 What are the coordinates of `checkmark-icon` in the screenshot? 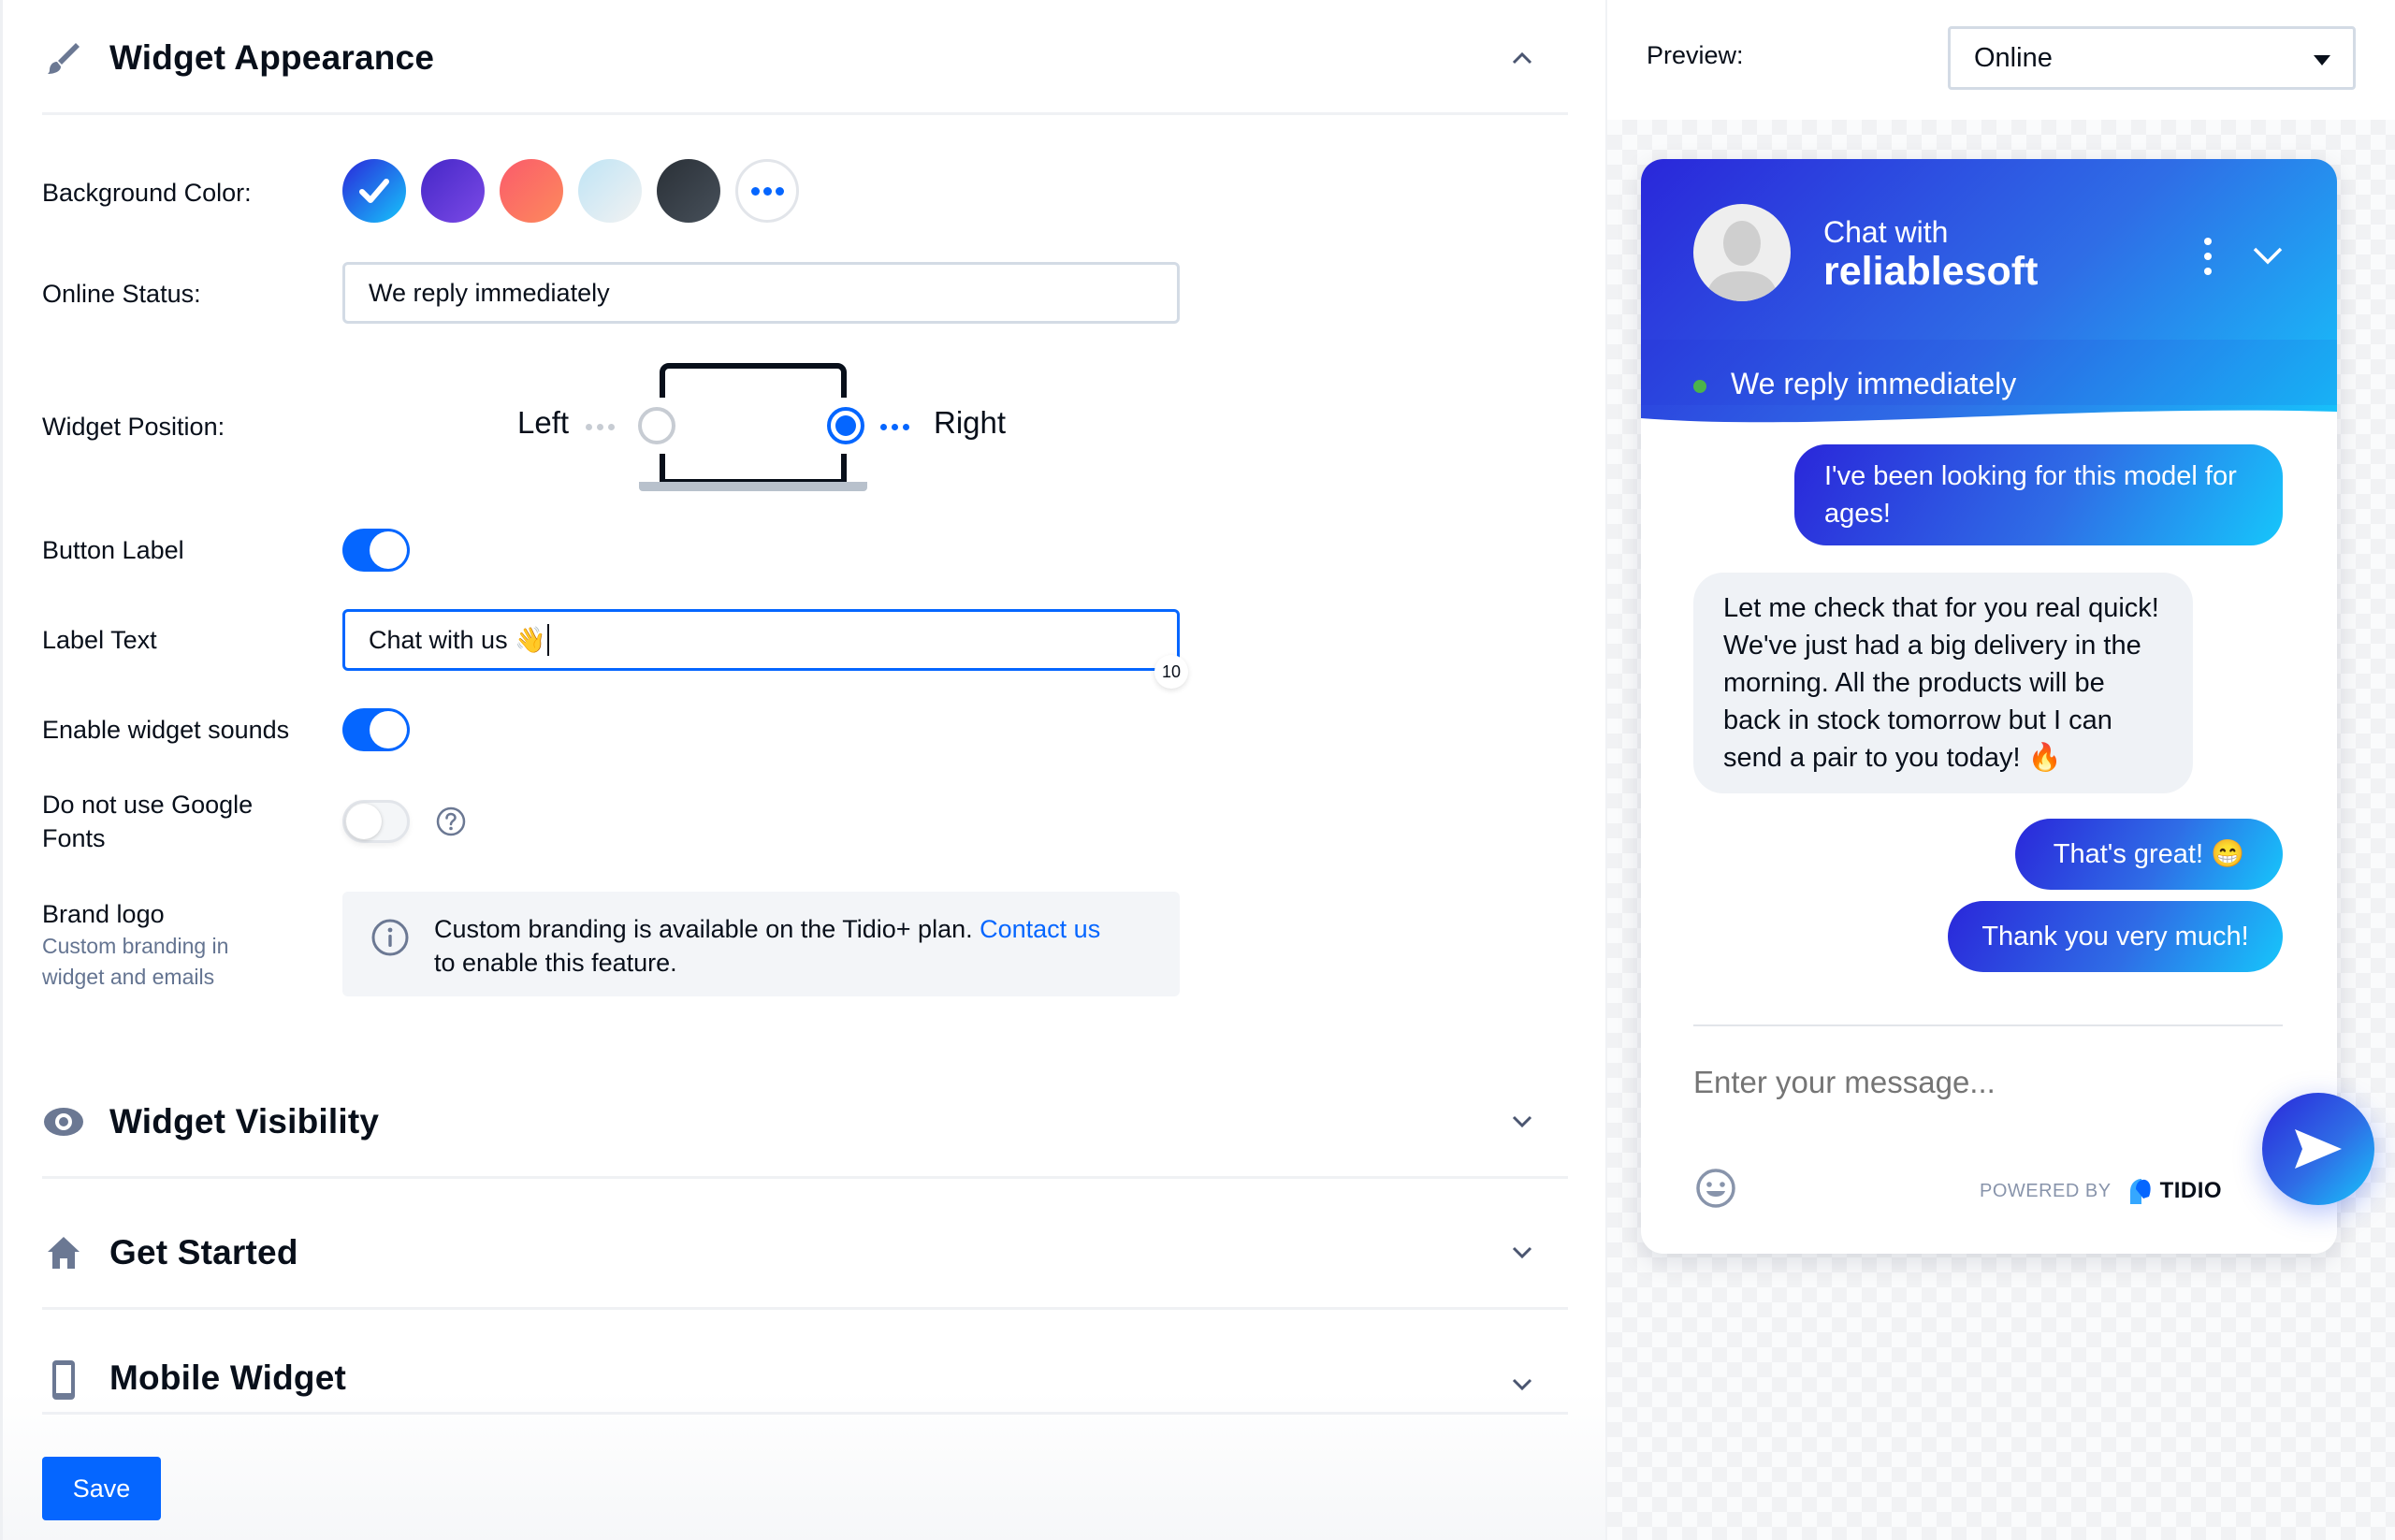 It's located at (374, 191).